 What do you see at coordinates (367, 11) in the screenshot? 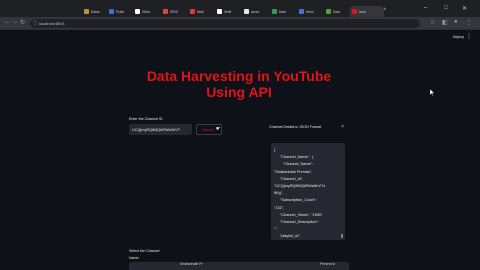
I see `tab-10: local` at bounding box center [367, 11].